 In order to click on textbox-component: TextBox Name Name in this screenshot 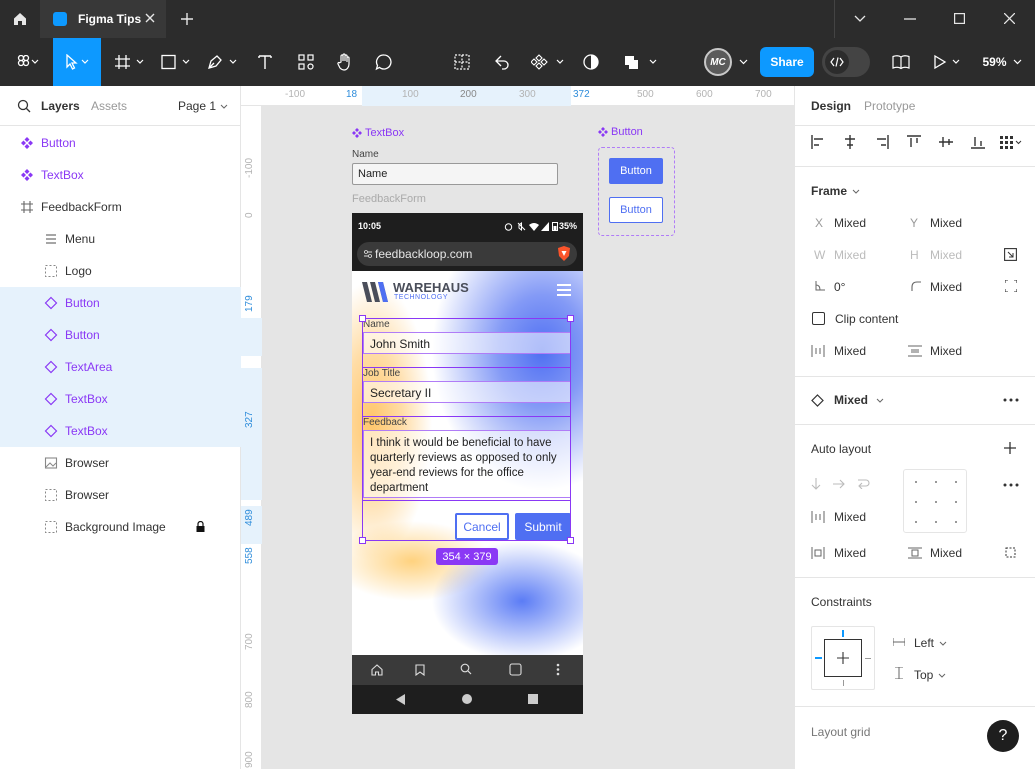, I will do `click(457, 157)`.